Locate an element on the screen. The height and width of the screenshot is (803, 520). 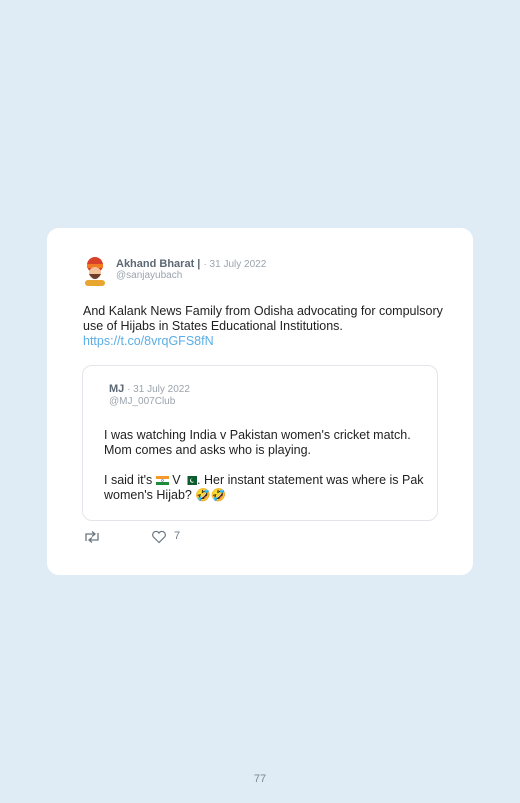
author-handle: @sanjayubach is located at coordinates (149, 275).